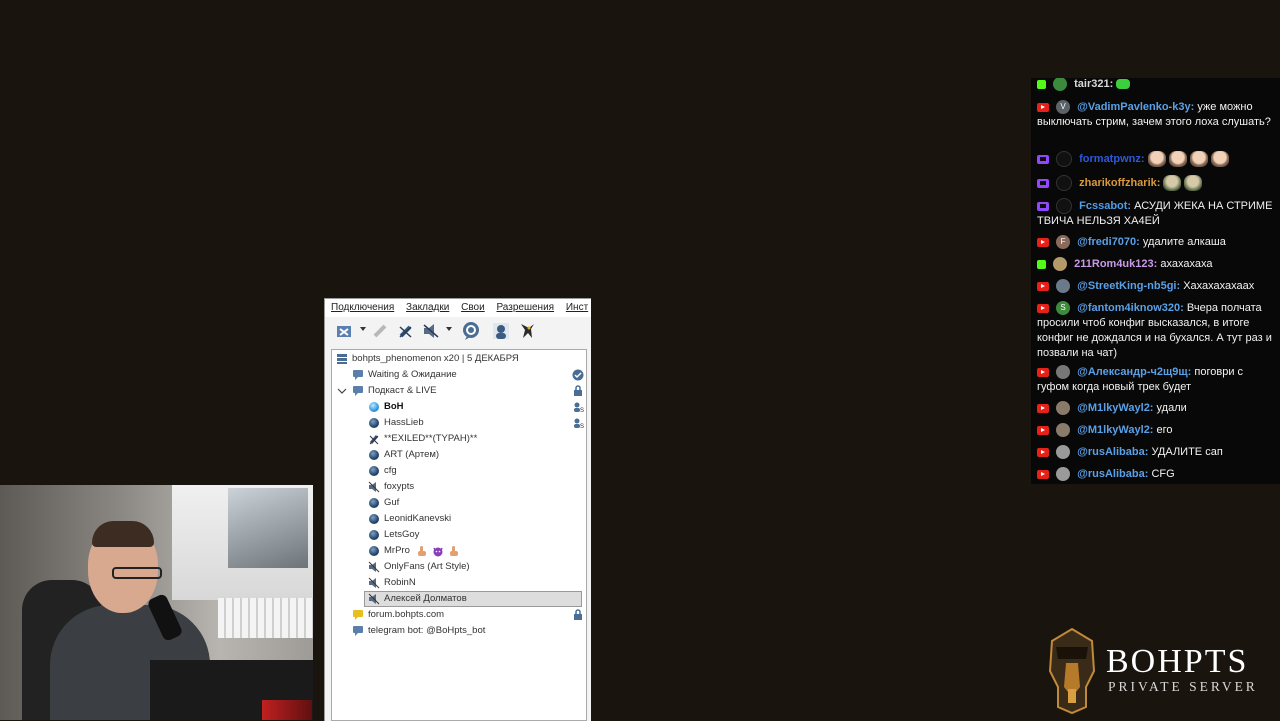 The width and height of the screenshot is (1280, 721). Describe the element at coordinates (1155, 183) in the screenshot. I see `chat-message: zharikoffzharik:` at that location.